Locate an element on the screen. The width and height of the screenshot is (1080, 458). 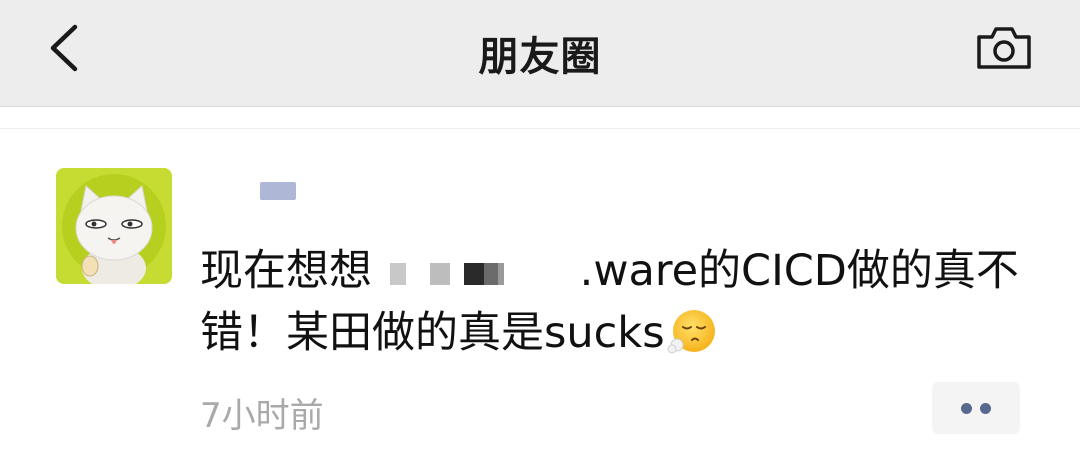
cartoon-cat-avatar-icon is located at coordinates (114, 226).